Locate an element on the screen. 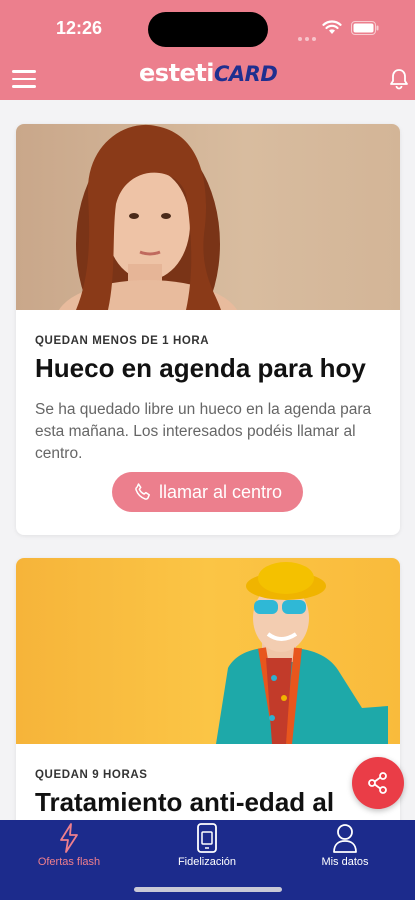  share-button is located at coordinates (378, 783).